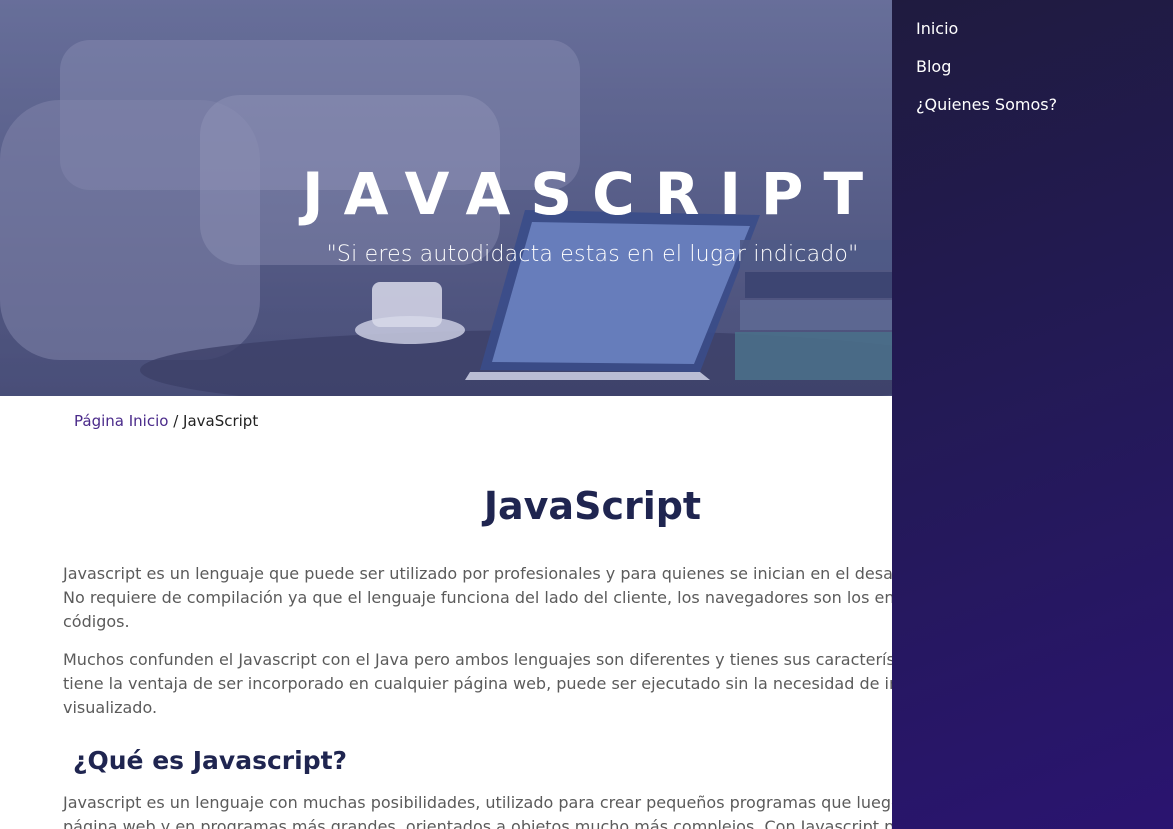  What do you see at coordinates (1032, 111) in the screenshot?
I see `nav-item-quienes-somos: ¿Quienes Somos?` at bounding box center [1032, 111].